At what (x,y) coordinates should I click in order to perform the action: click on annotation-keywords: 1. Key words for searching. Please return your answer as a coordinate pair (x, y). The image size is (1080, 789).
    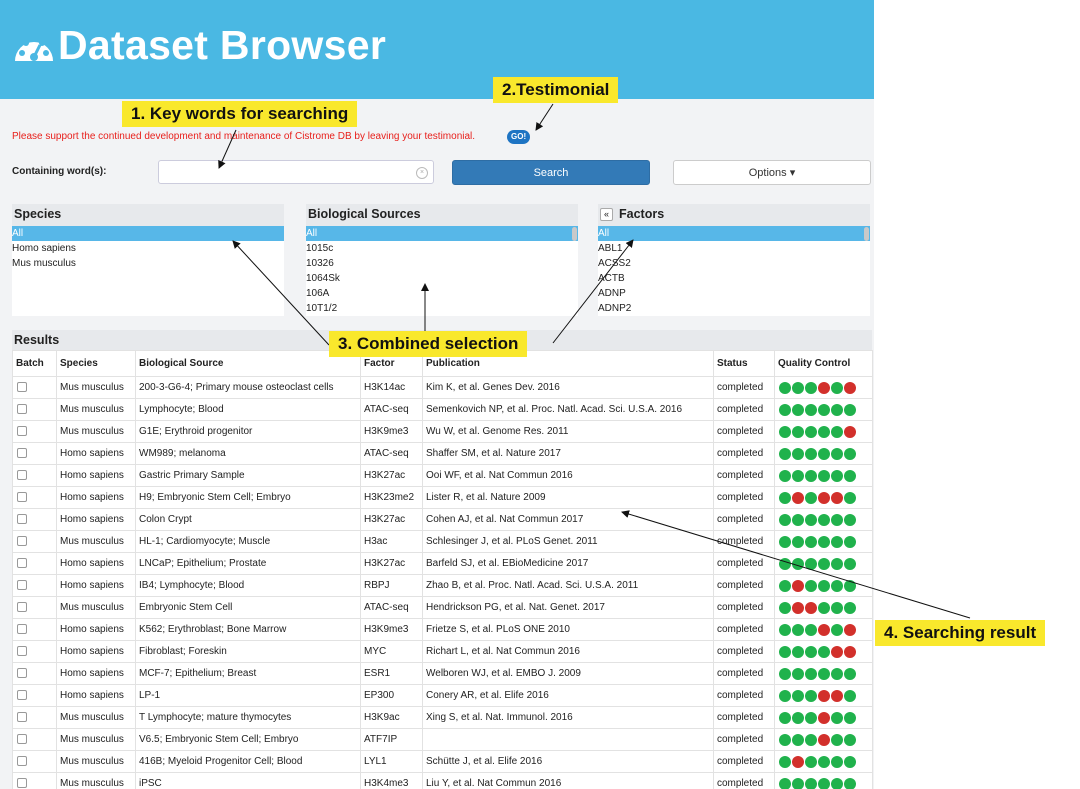
    Looking at the image, I should click on (240, 114).